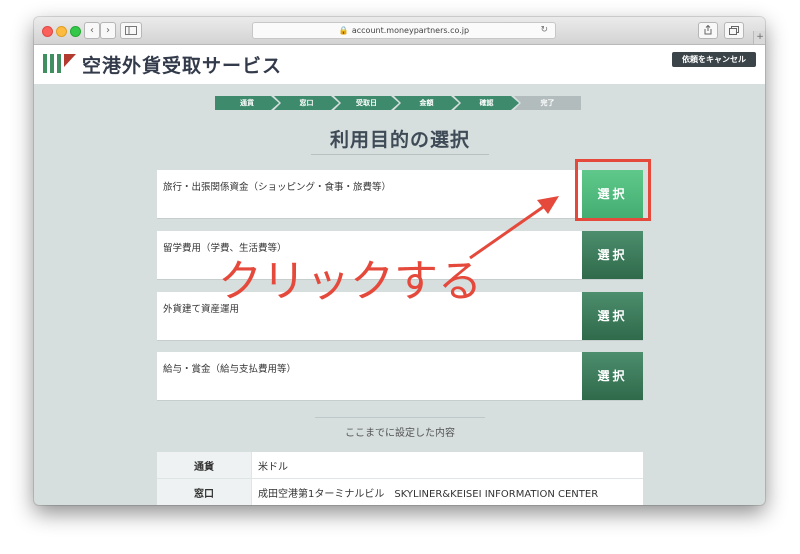 The image size is (800, 554). What do you see at coordinates (400, 417) in the screenshot?
I see `summary-divider` at bounding box center [400, 417].